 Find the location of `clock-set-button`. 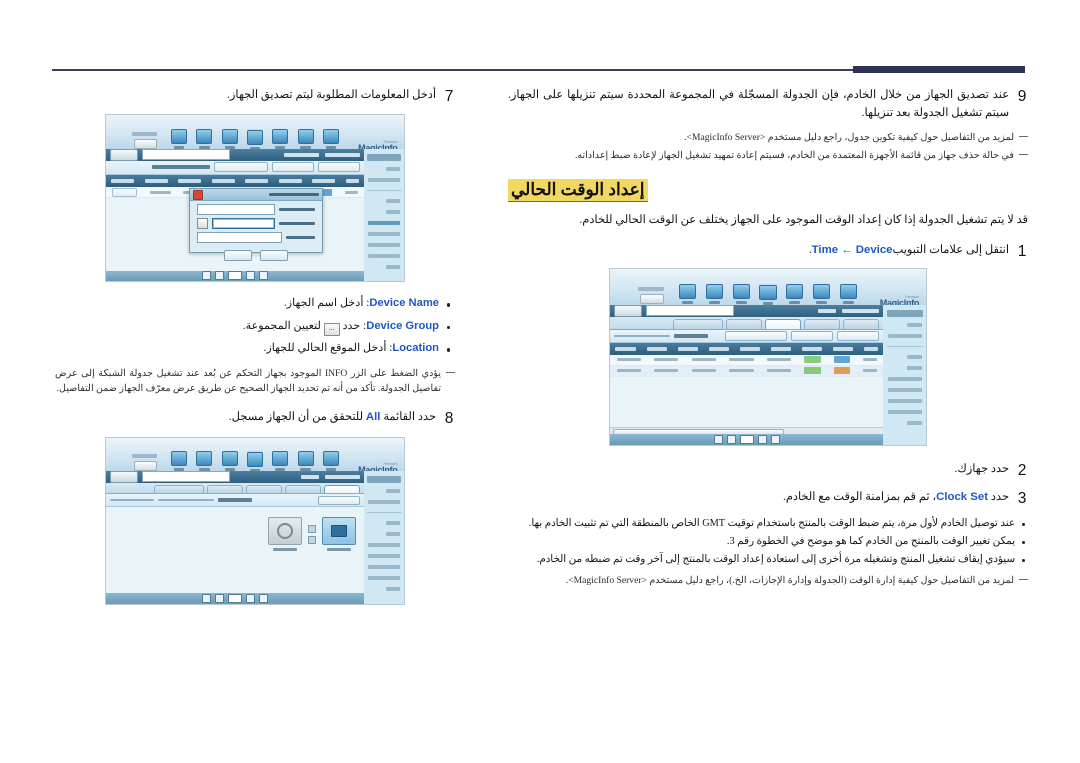

clock-set-button is located at coordinates (858, 335).